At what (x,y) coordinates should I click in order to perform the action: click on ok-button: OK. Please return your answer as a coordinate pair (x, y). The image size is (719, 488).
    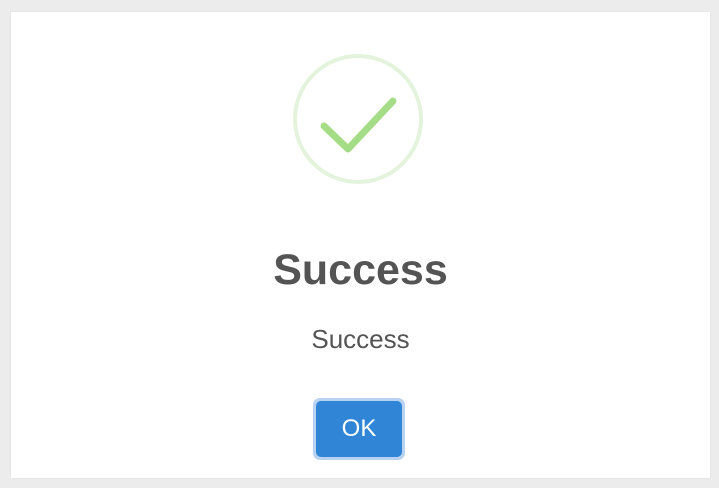
    Looking at the image, I should click on (359, 429).